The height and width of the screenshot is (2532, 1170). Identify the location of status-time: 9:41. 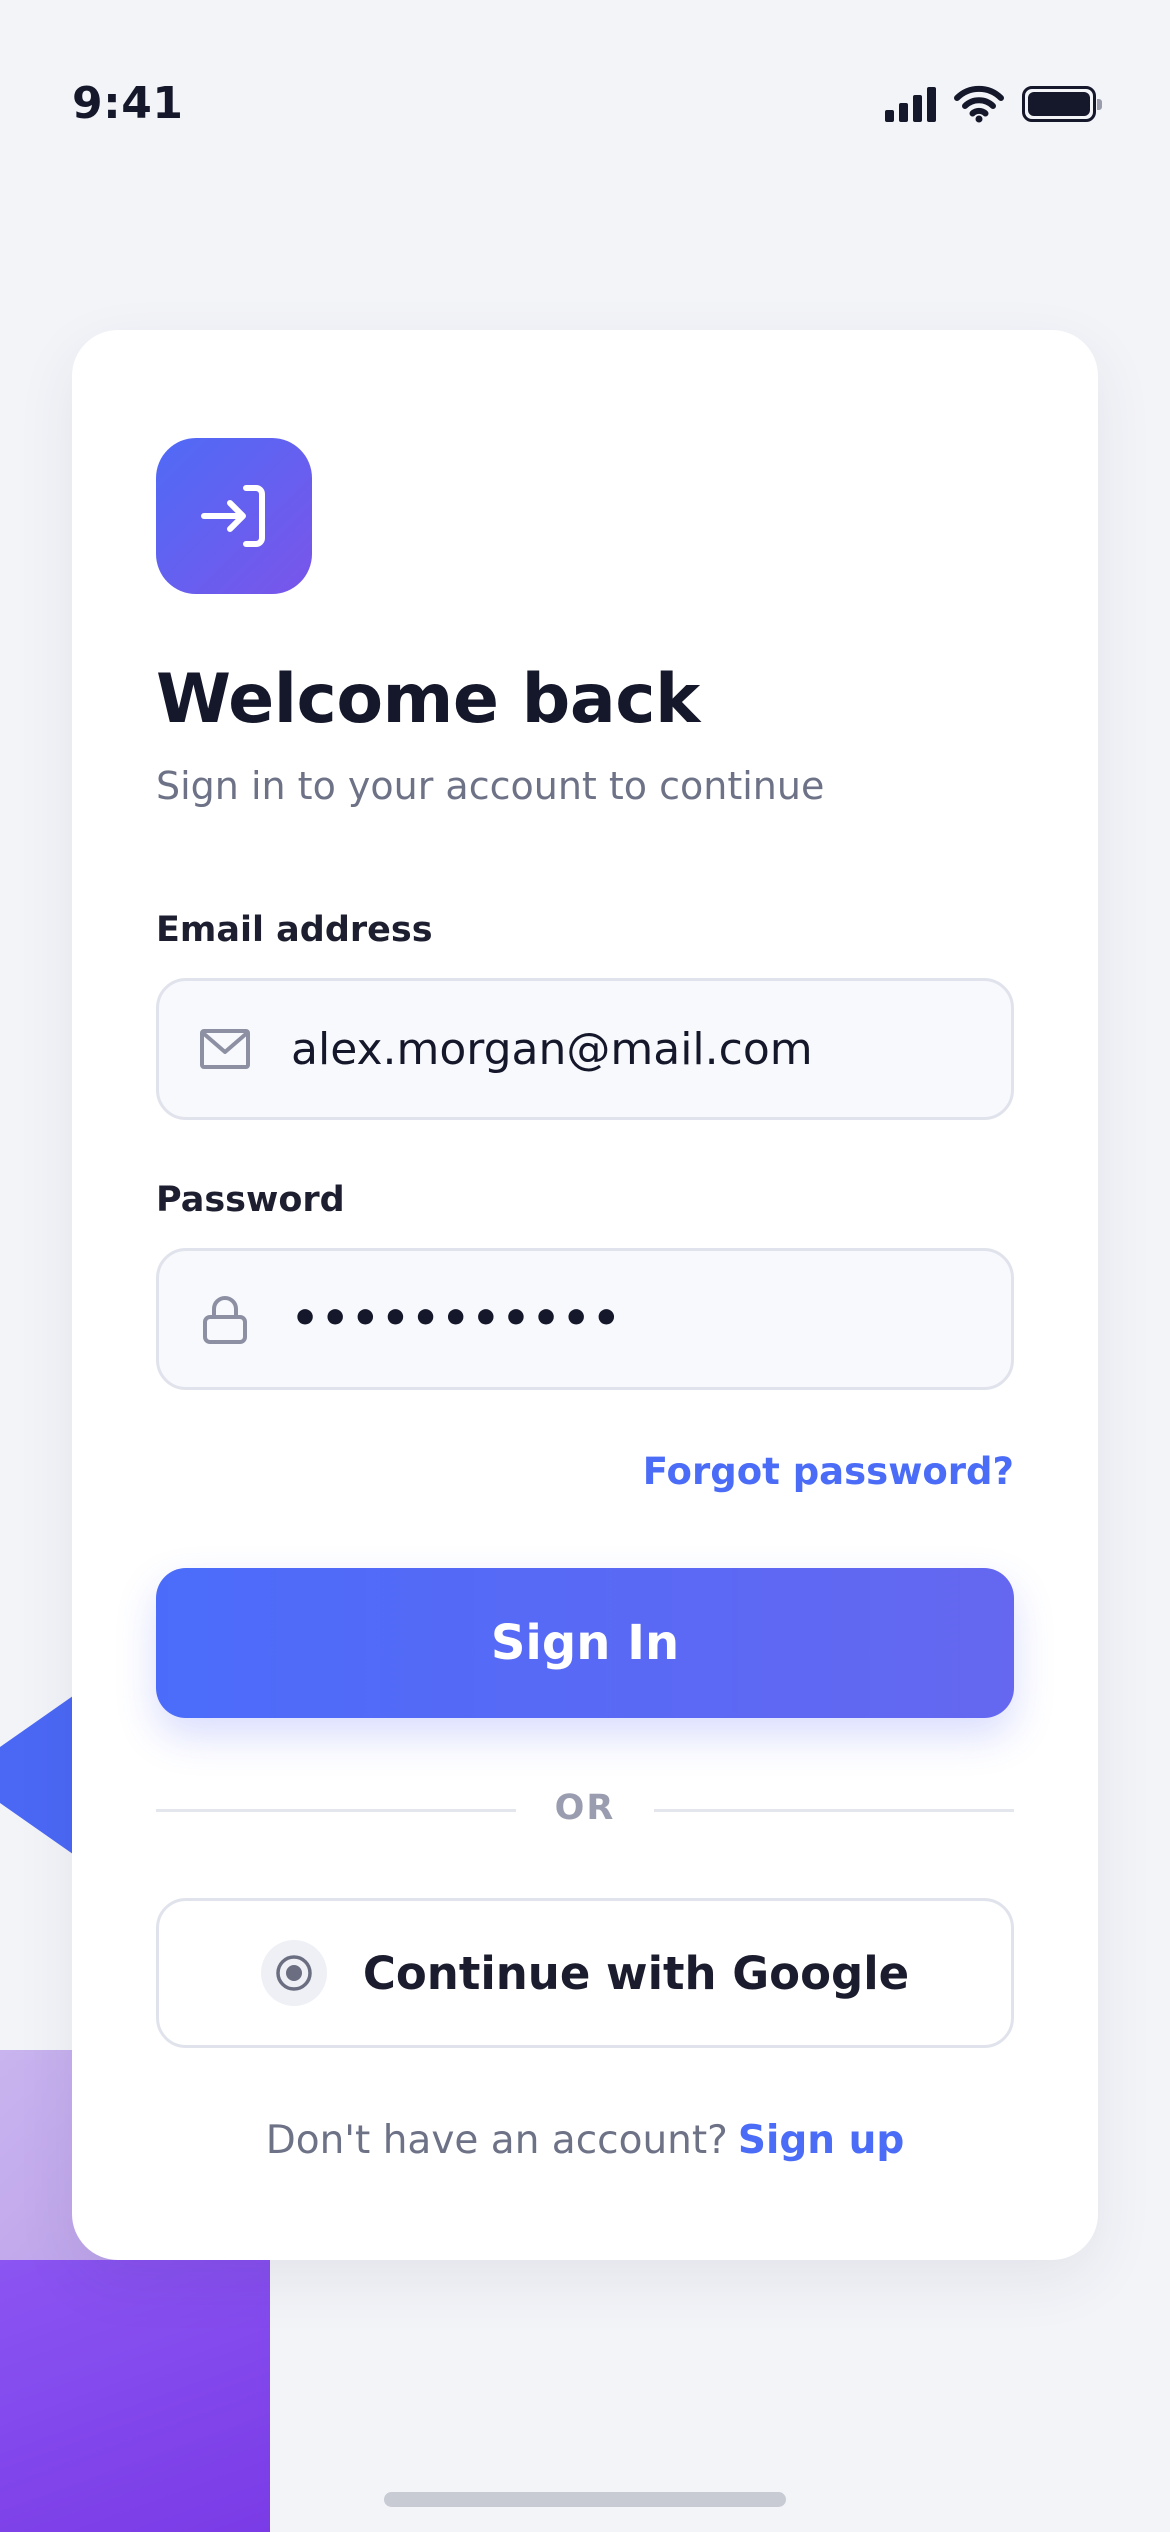
(128, 103).